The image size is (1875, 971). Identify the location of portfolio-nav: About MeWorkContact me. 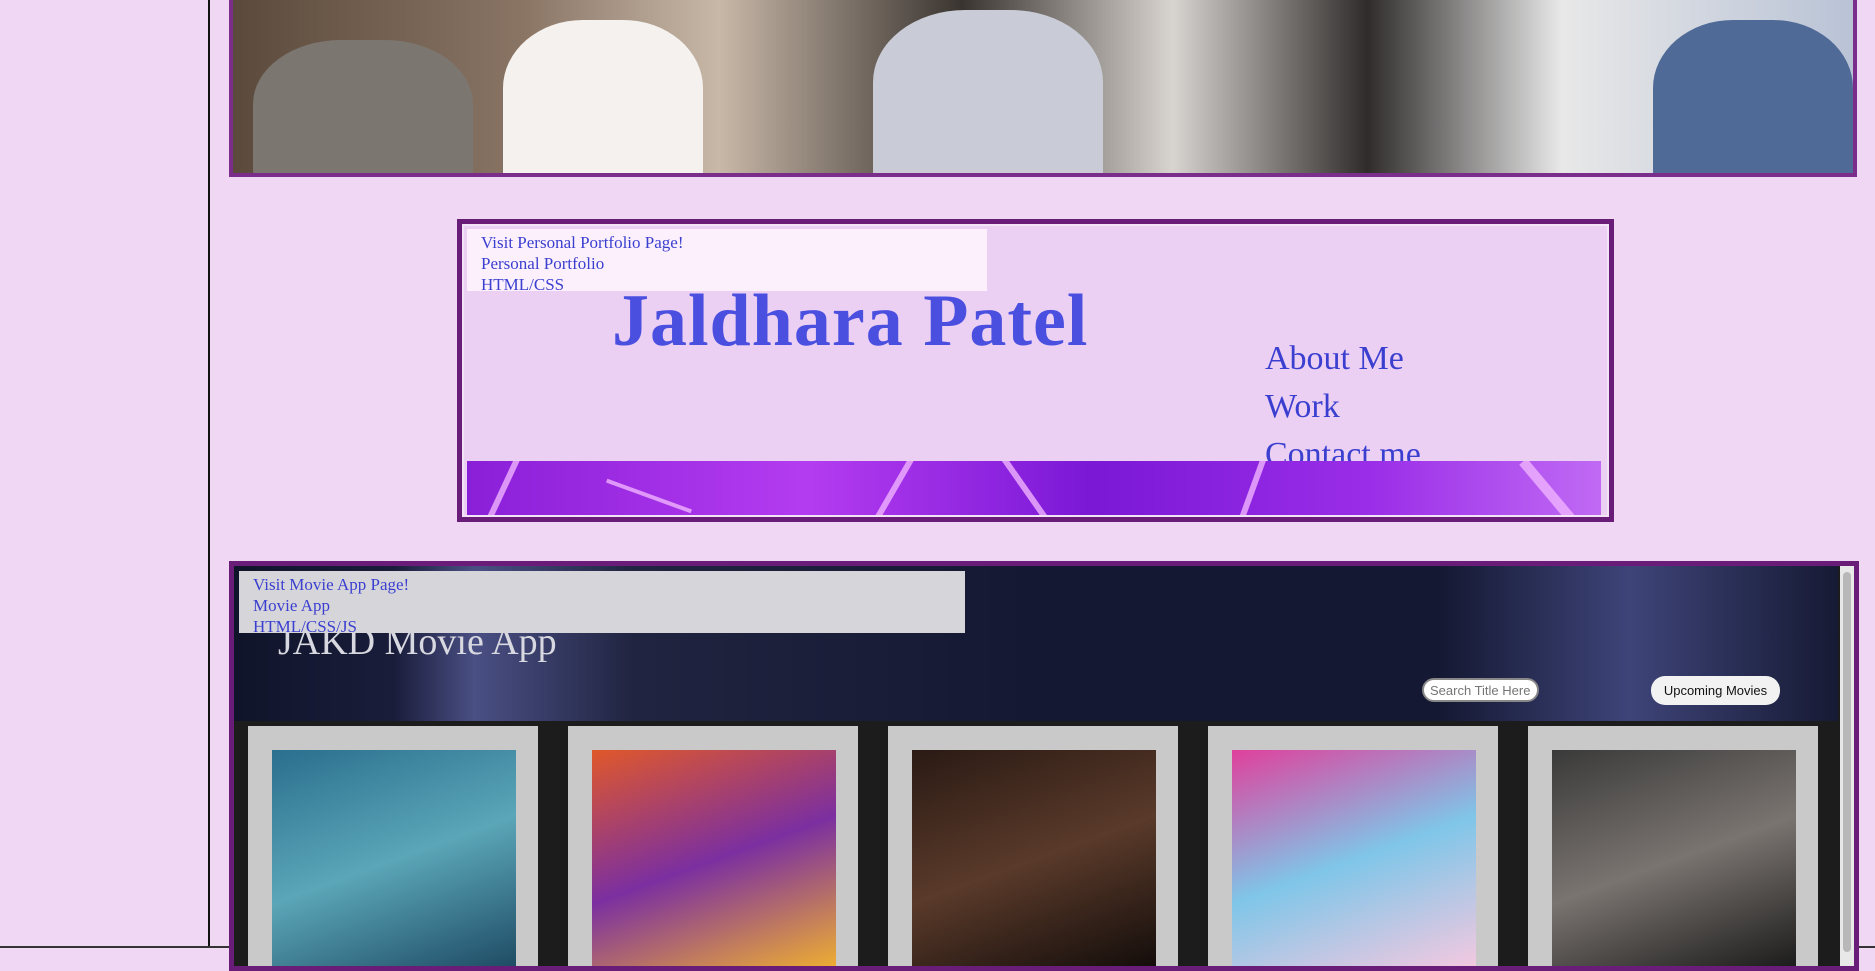
(1415, 407).